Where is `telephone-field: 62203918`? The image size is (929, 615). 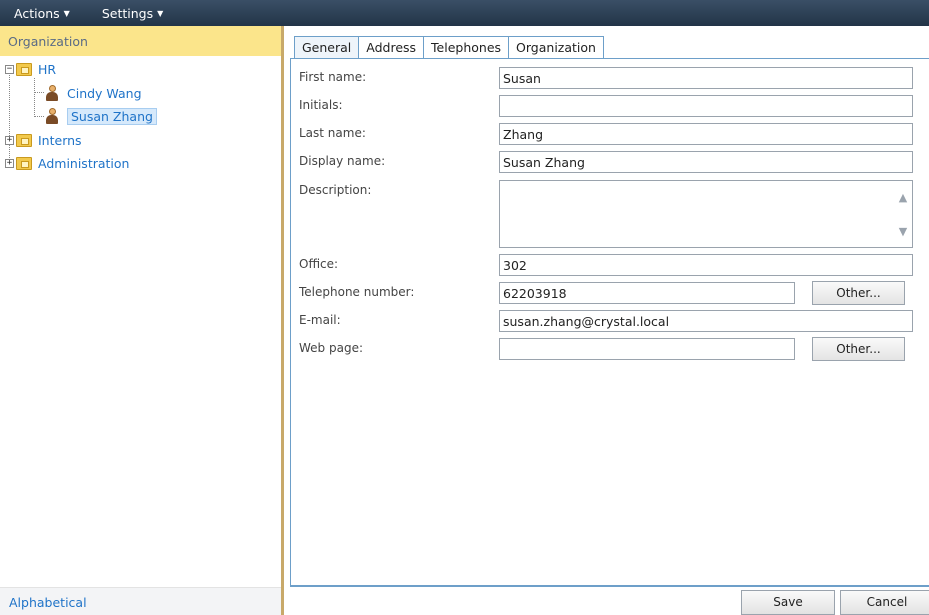 telephone-field: 62203918 is located at coordinates (647, 293).